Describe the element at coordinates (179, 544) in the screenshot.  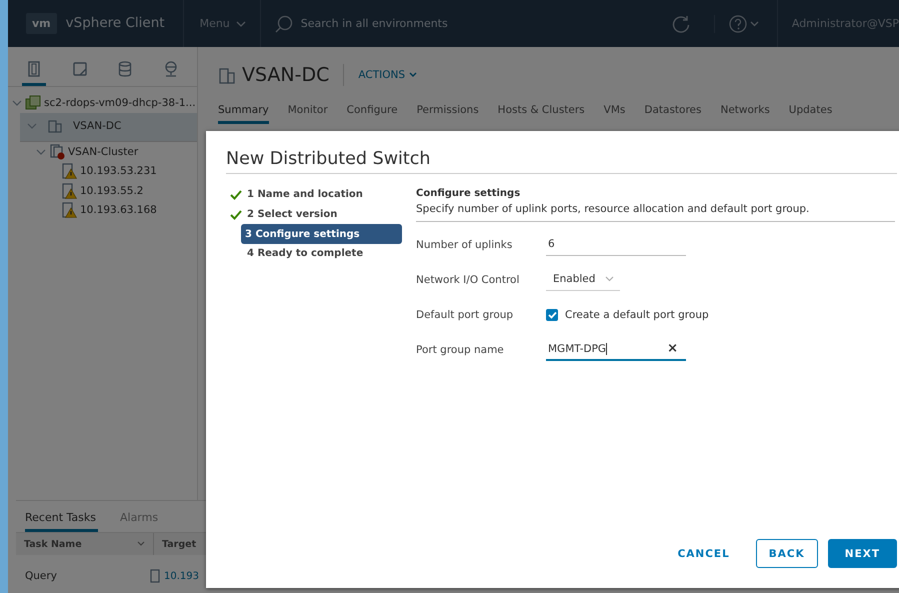
I see `column-header: Target` at that location.